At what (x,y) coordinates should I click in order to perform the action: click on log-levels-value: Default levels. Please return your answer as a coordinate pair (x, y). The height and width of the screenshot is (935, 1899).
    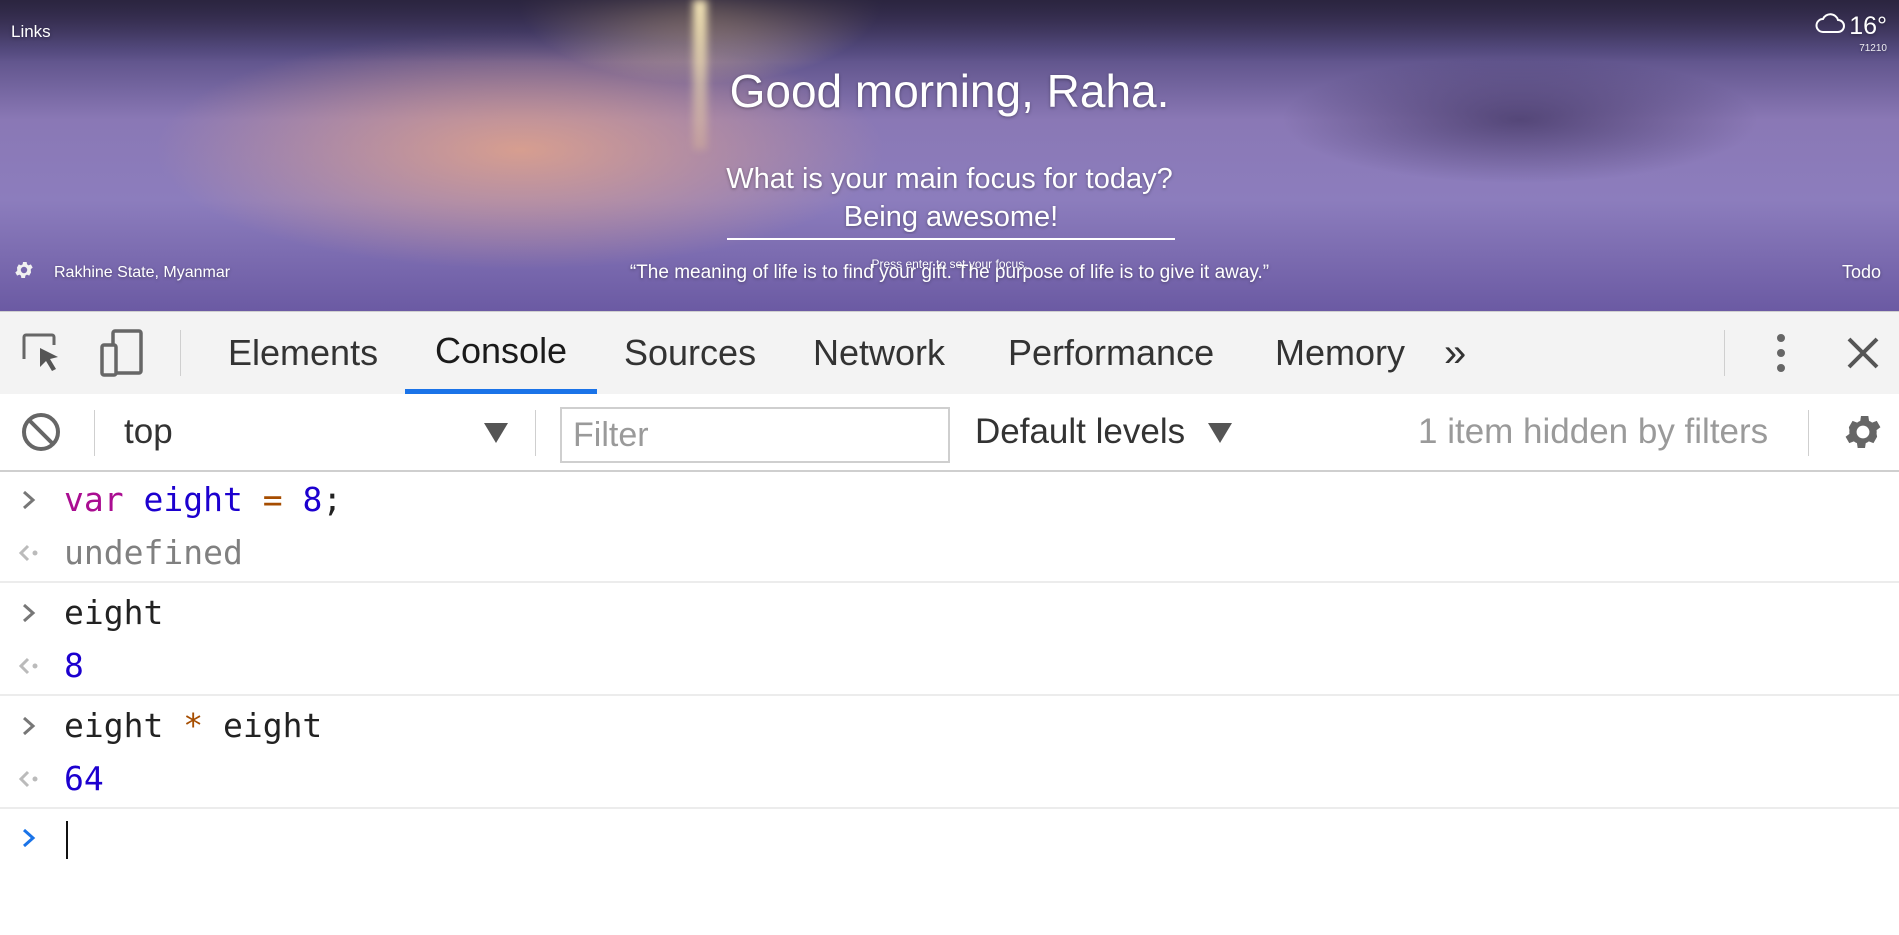
    Looking at the image, I should click on (1080, 431).